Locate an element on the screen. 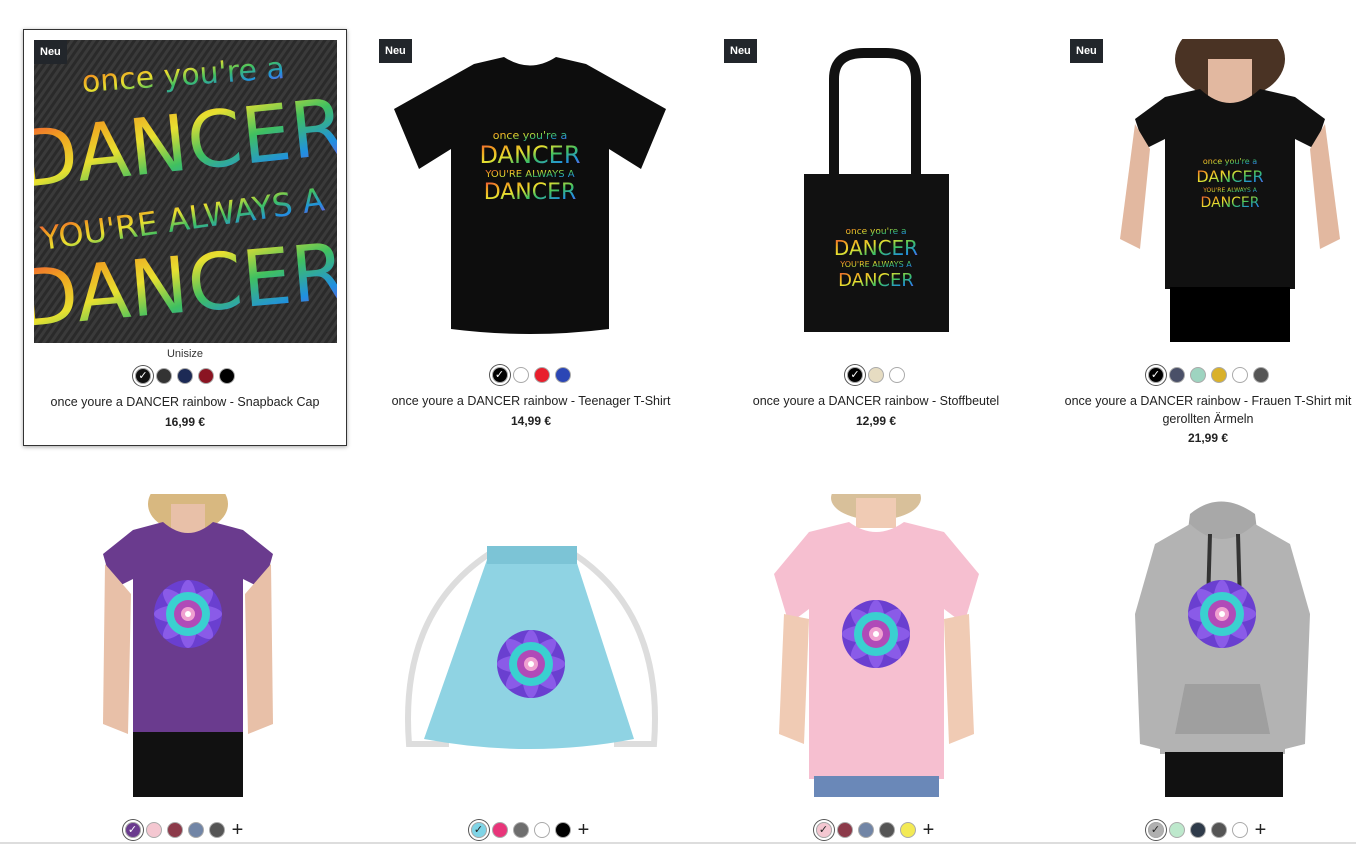 The width and height of the screenshot is (1356, 844). product-card-kids-pink-tshirt: ✓ + is located at coordinates (876, 663).